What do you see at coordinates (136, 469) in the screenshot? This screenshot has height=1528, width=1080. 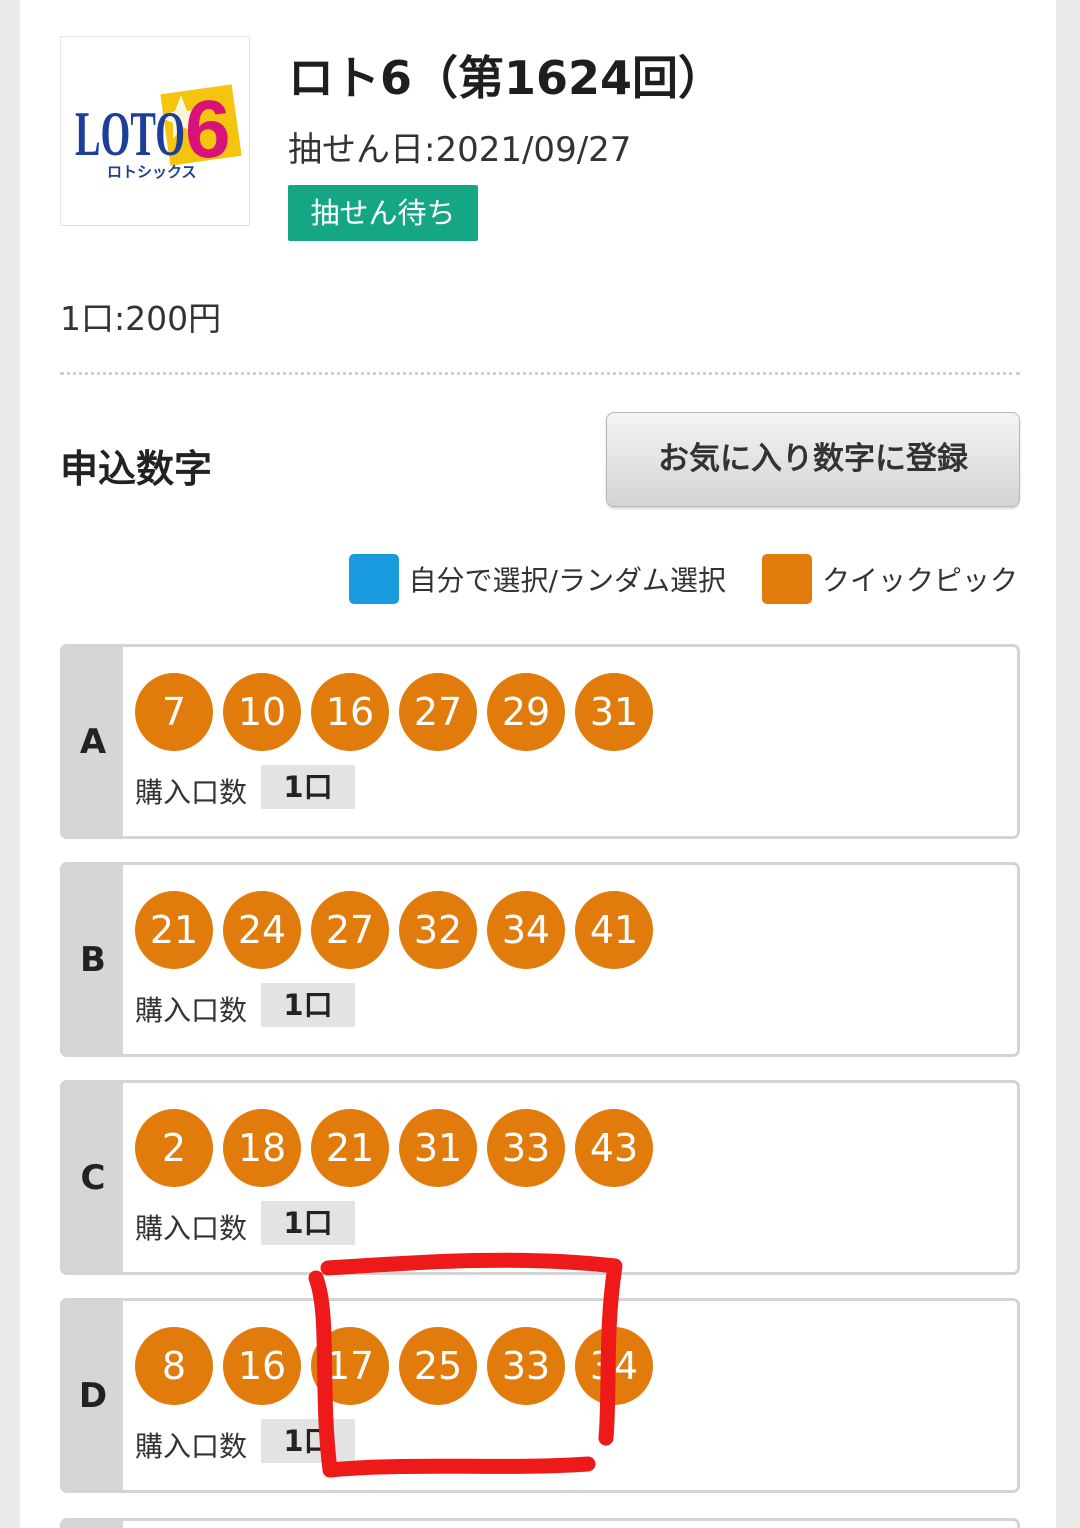 I see `section-title: 申込数字` at bounding box center [136, 469].